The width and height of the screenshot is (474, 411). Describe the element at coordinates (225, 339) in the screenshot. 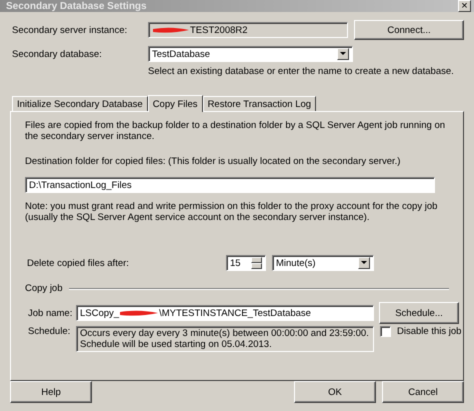

I see `schedule-text: Occurs every day every 3 minute(s) between 00:00:00 and 23:59:00. Schedule will be used starting on 05.04.2013.` at that location.